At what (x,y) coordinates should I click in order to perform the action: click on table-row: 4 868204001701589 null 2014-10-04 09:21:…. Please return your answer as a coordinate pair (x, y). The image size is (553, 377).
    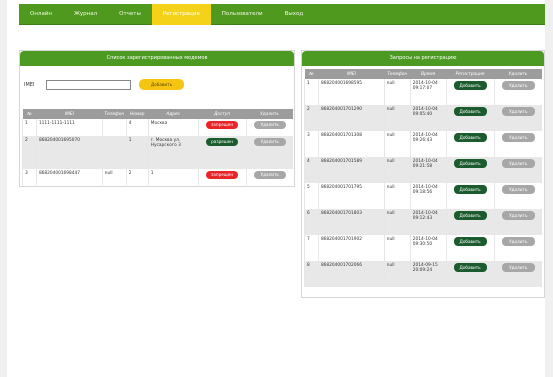
    Looking at the image, I should click on (423, 170).